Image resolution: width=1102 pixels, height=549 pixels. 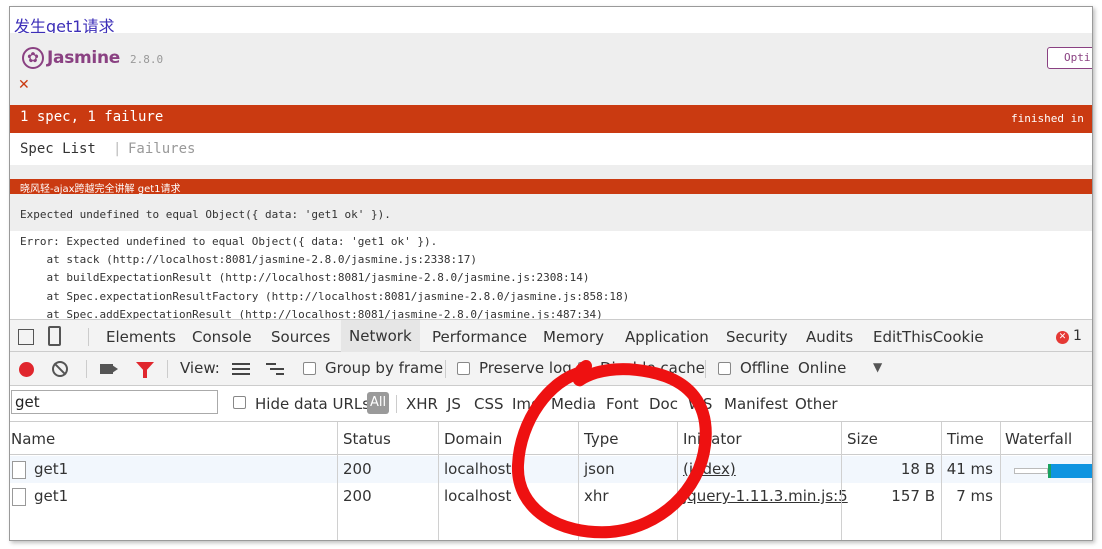 What do you see at coordinates (309, 368) in the screenshot?
I see `group-by-frame-checkbox` at bounding box center [309, 368].